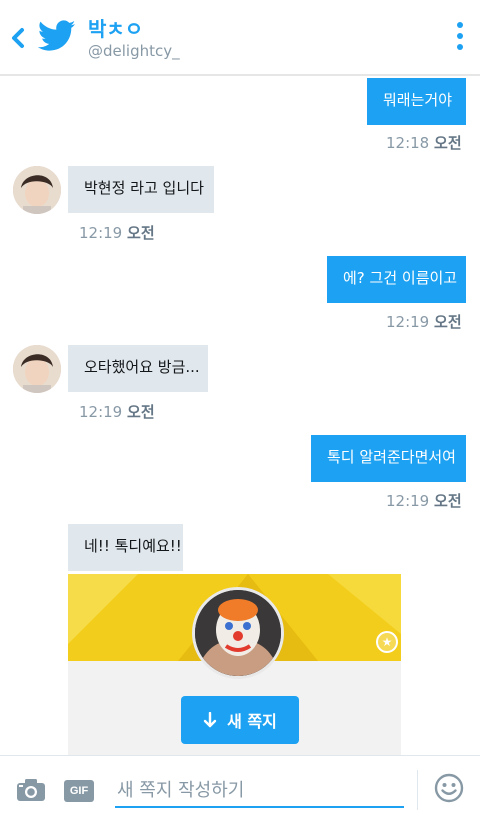  Describe the element at coordinates (252, 721) in the screenshot. I see `new-message-label: 새 쪽지` at that location.